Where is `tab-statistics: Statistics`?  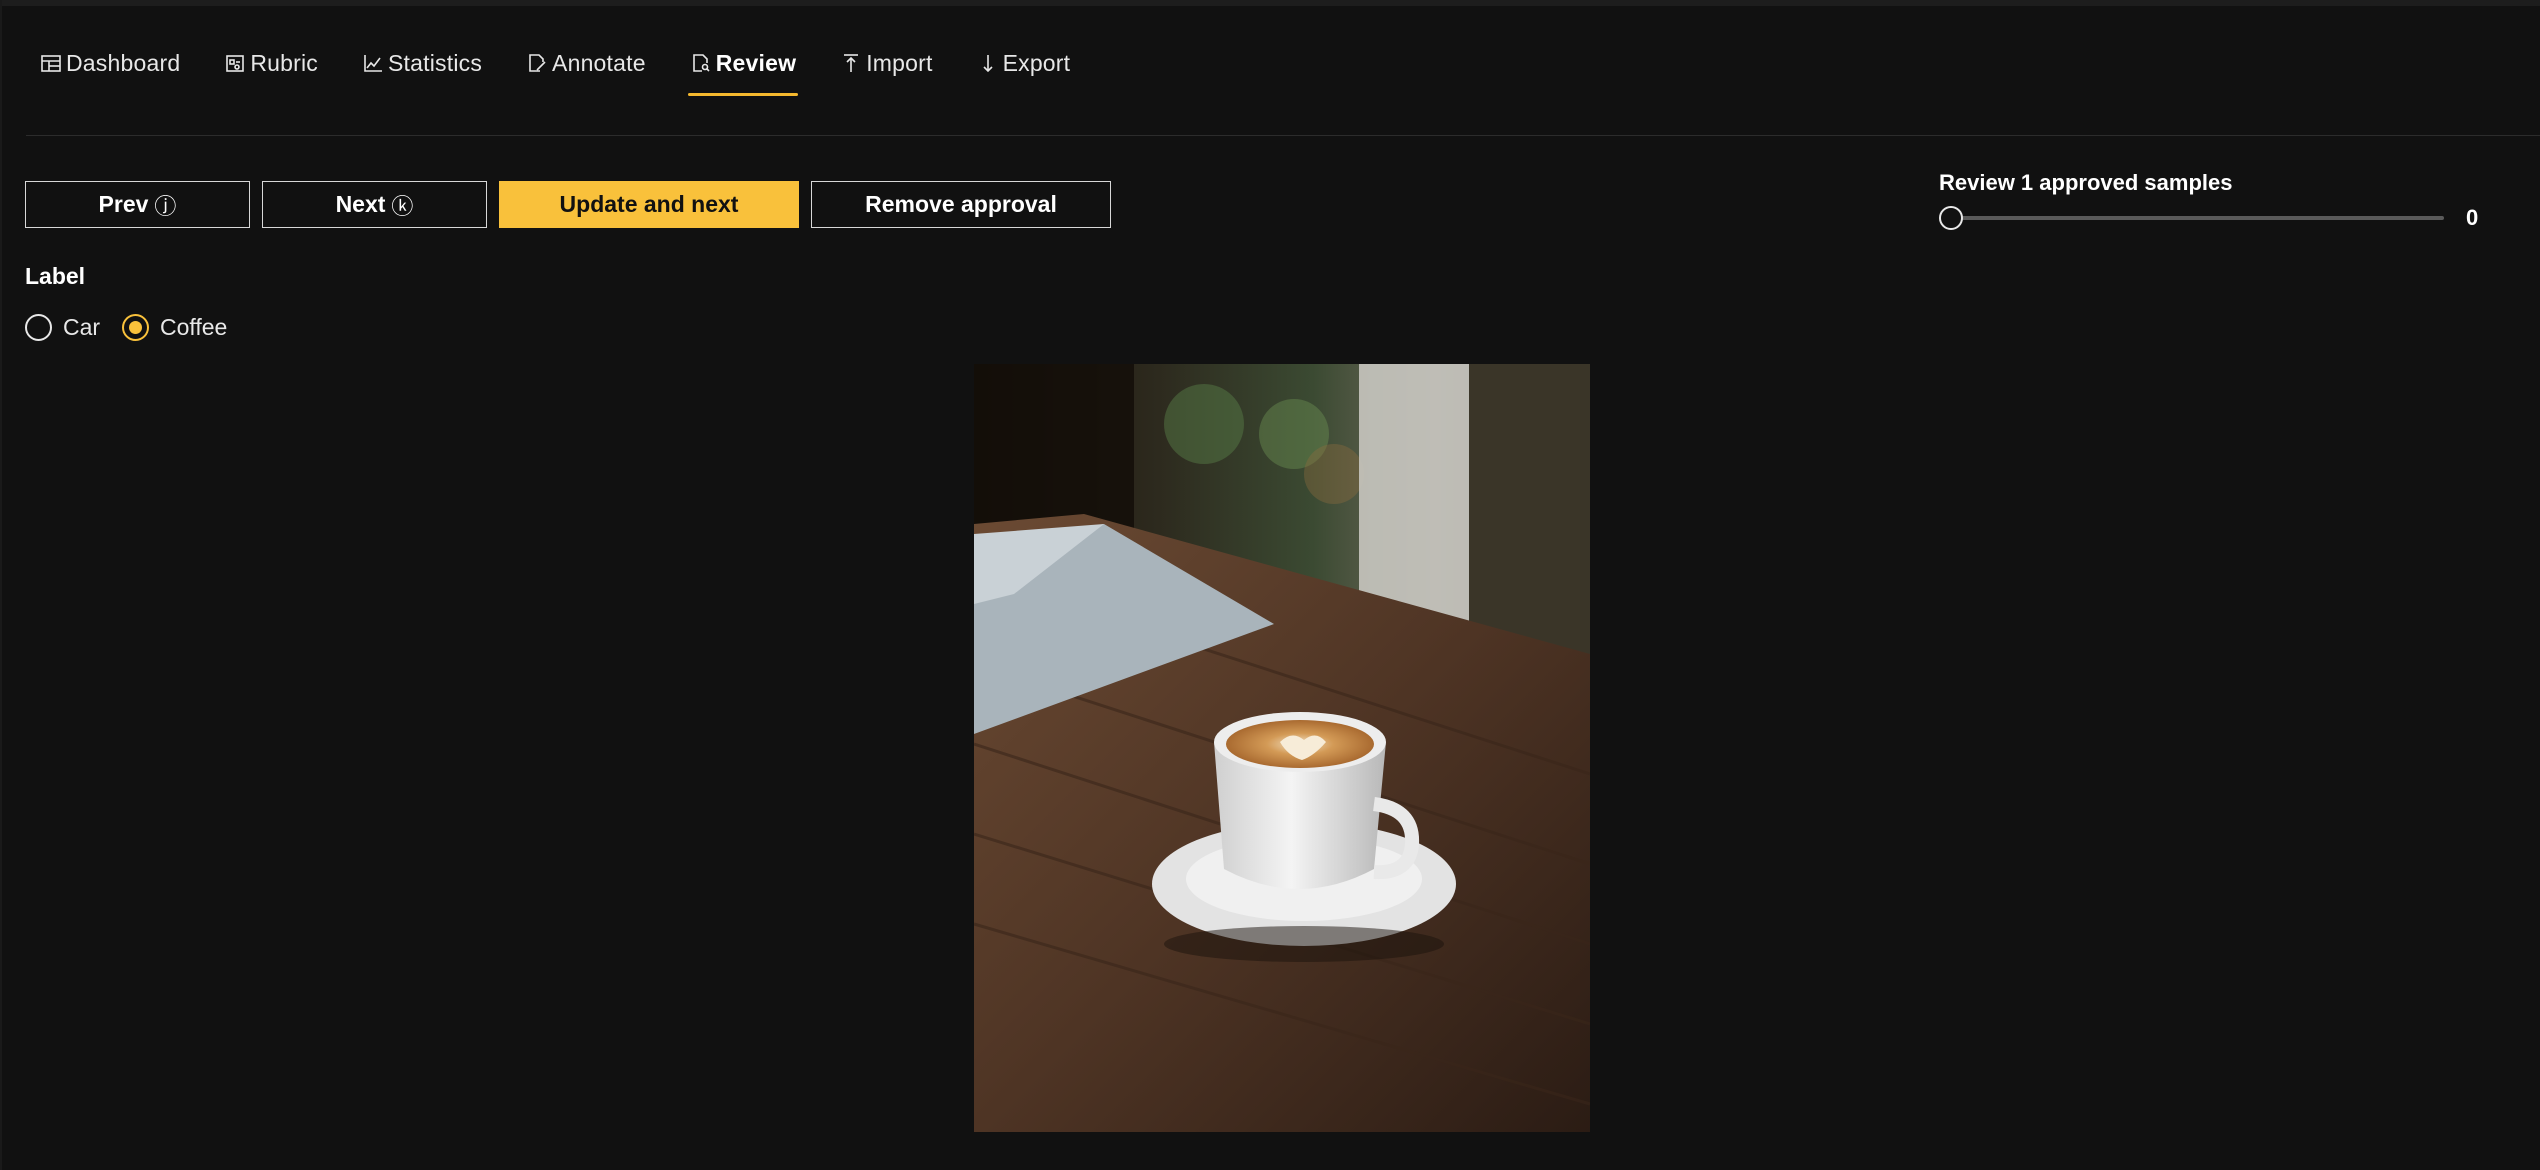
tab-statistics: Statistics is located at coordinates (422, 63).